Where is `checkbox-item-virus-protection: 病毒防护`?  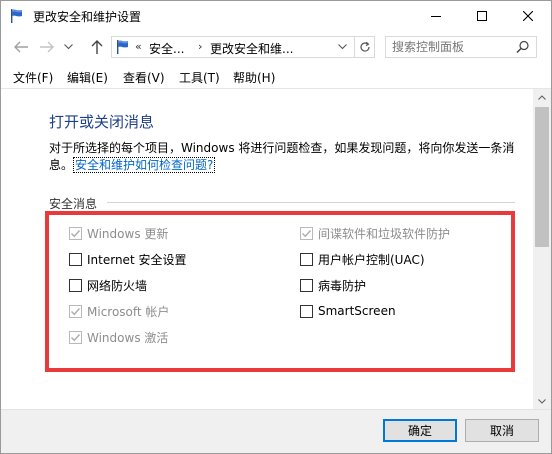
checkbox-item-virus-protection: 病毒防护 is located at coordinates (333, 285).